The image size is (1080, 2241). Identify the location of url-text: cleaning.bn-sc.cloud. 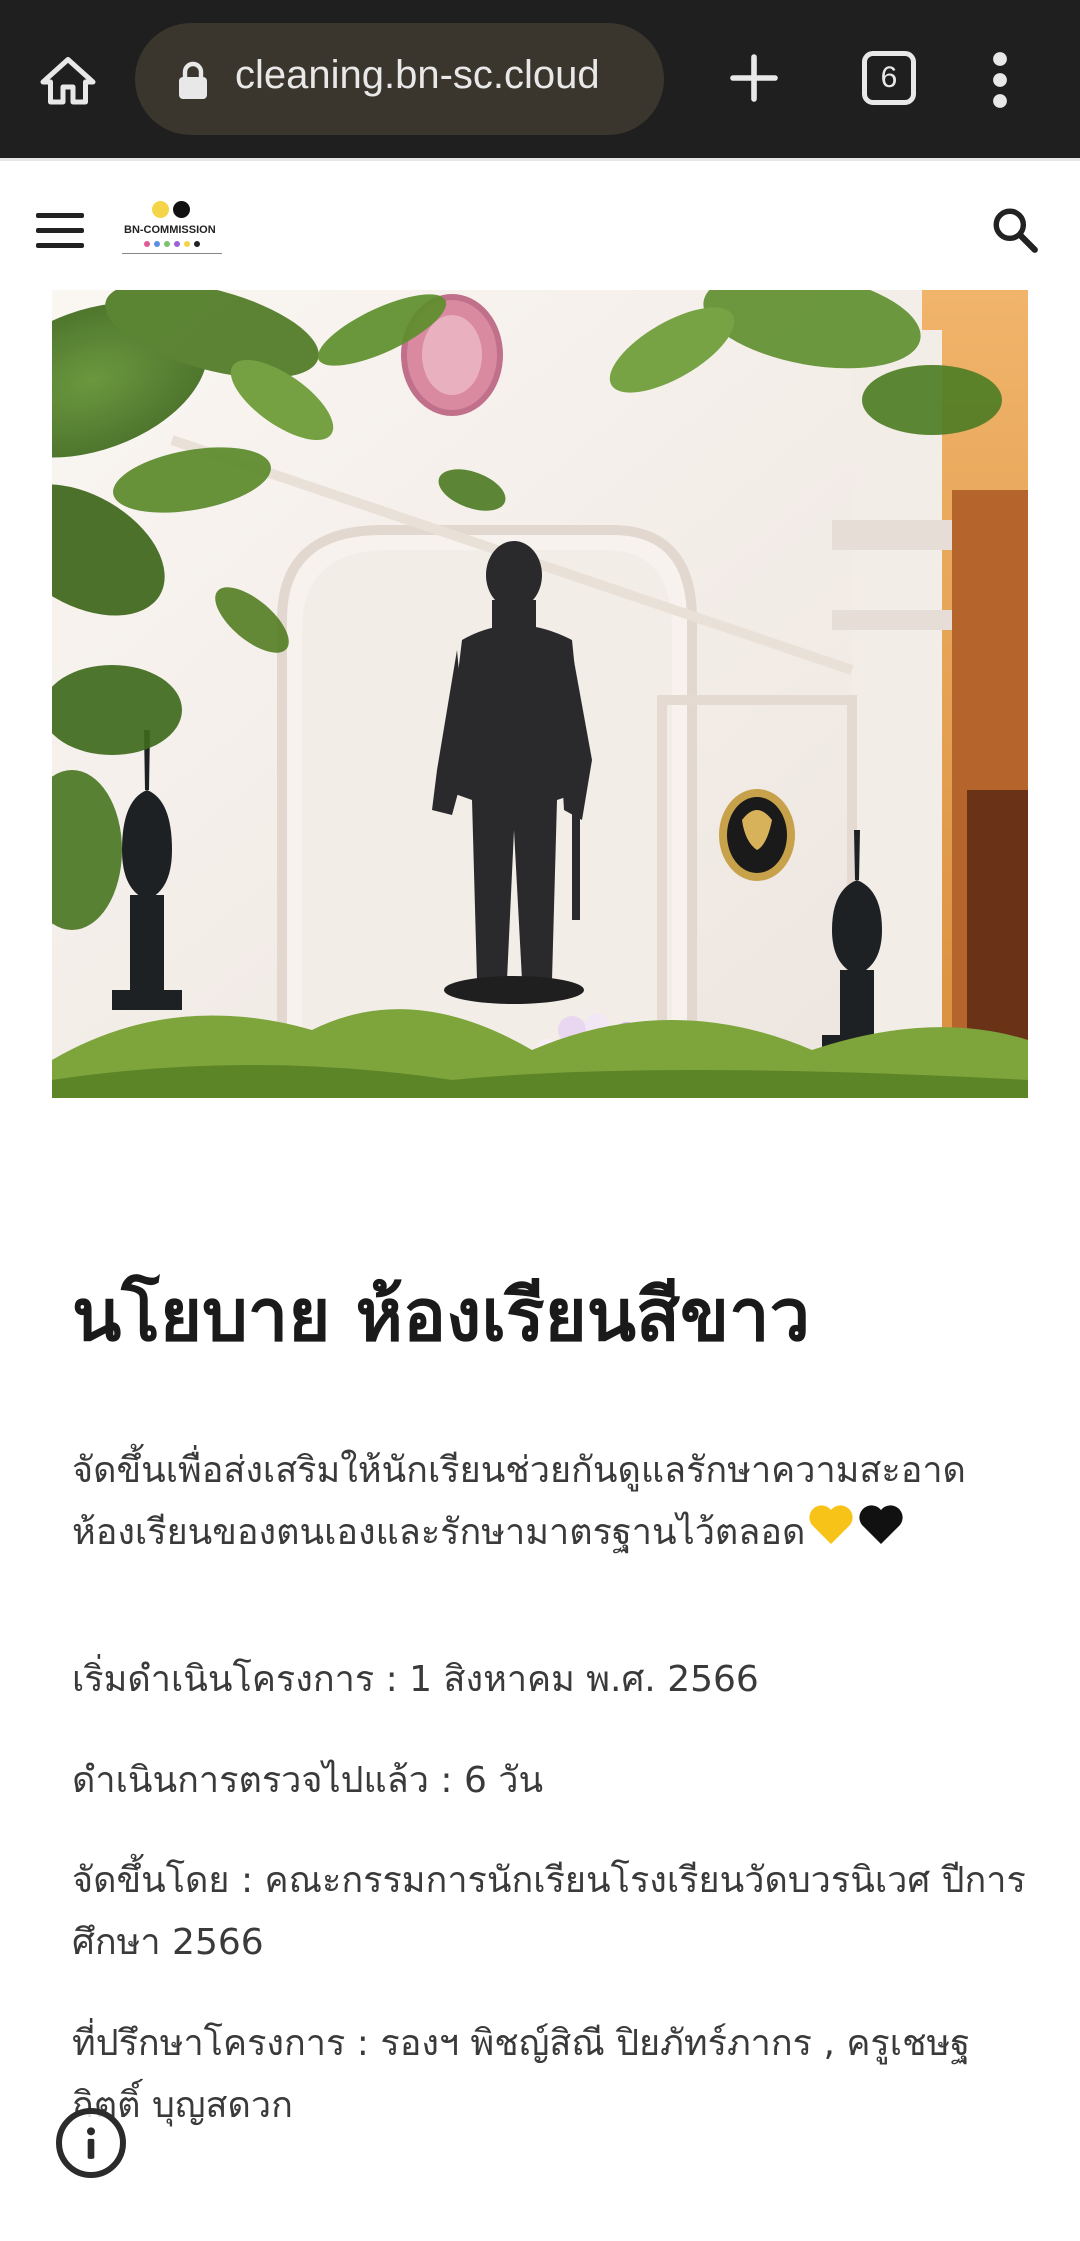
(417, 75).